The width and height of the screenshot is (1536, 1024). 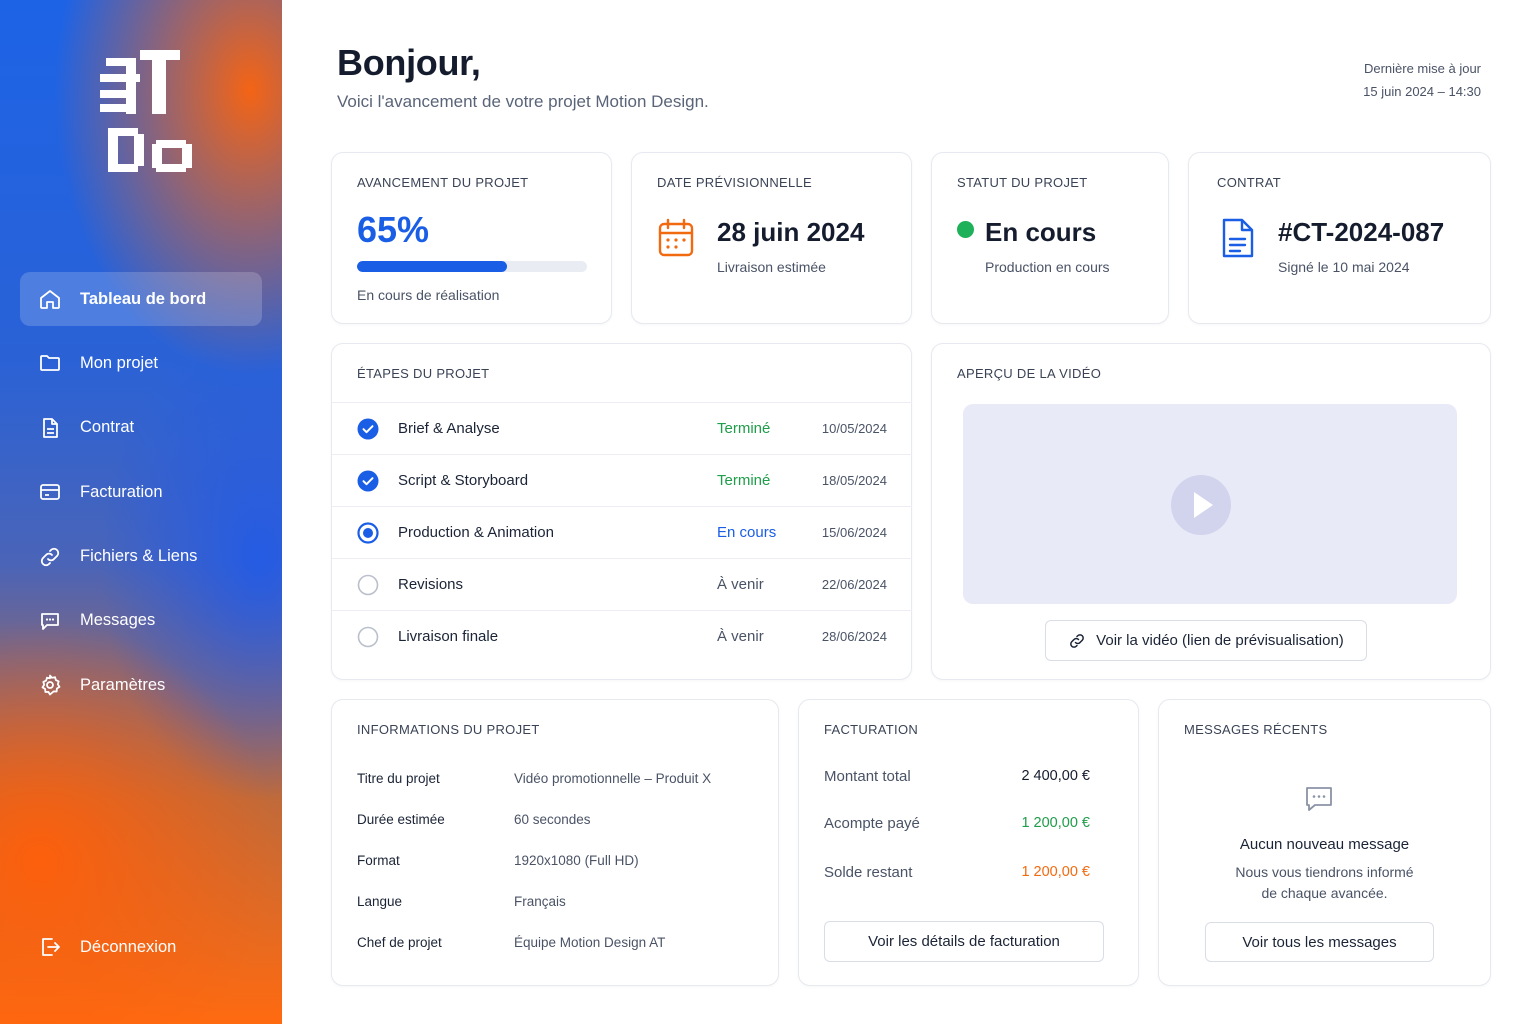 I want to click on view-video-button: Voir la vidéo (lien de prévisualisation), so click(x=1206, y=640).